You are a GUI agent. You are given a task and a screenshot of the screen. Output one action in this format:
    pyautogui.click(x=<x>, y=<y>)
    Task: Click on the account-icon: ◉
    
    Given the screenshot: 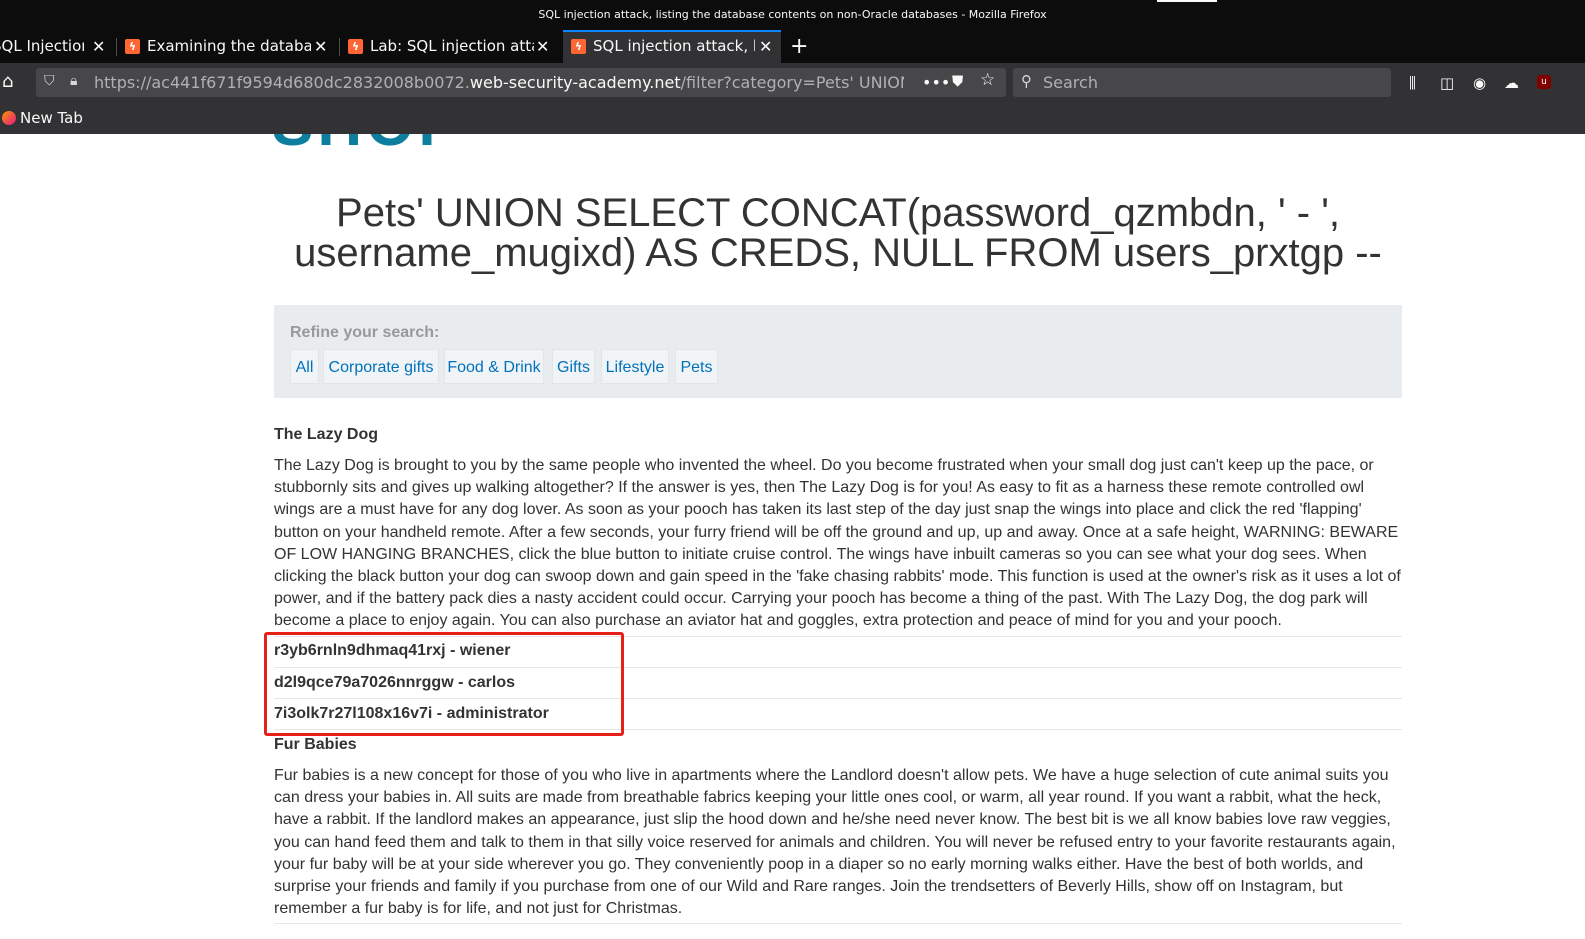 What is the action you would take?
    pyautogui.click(x=1479, y=83)
    